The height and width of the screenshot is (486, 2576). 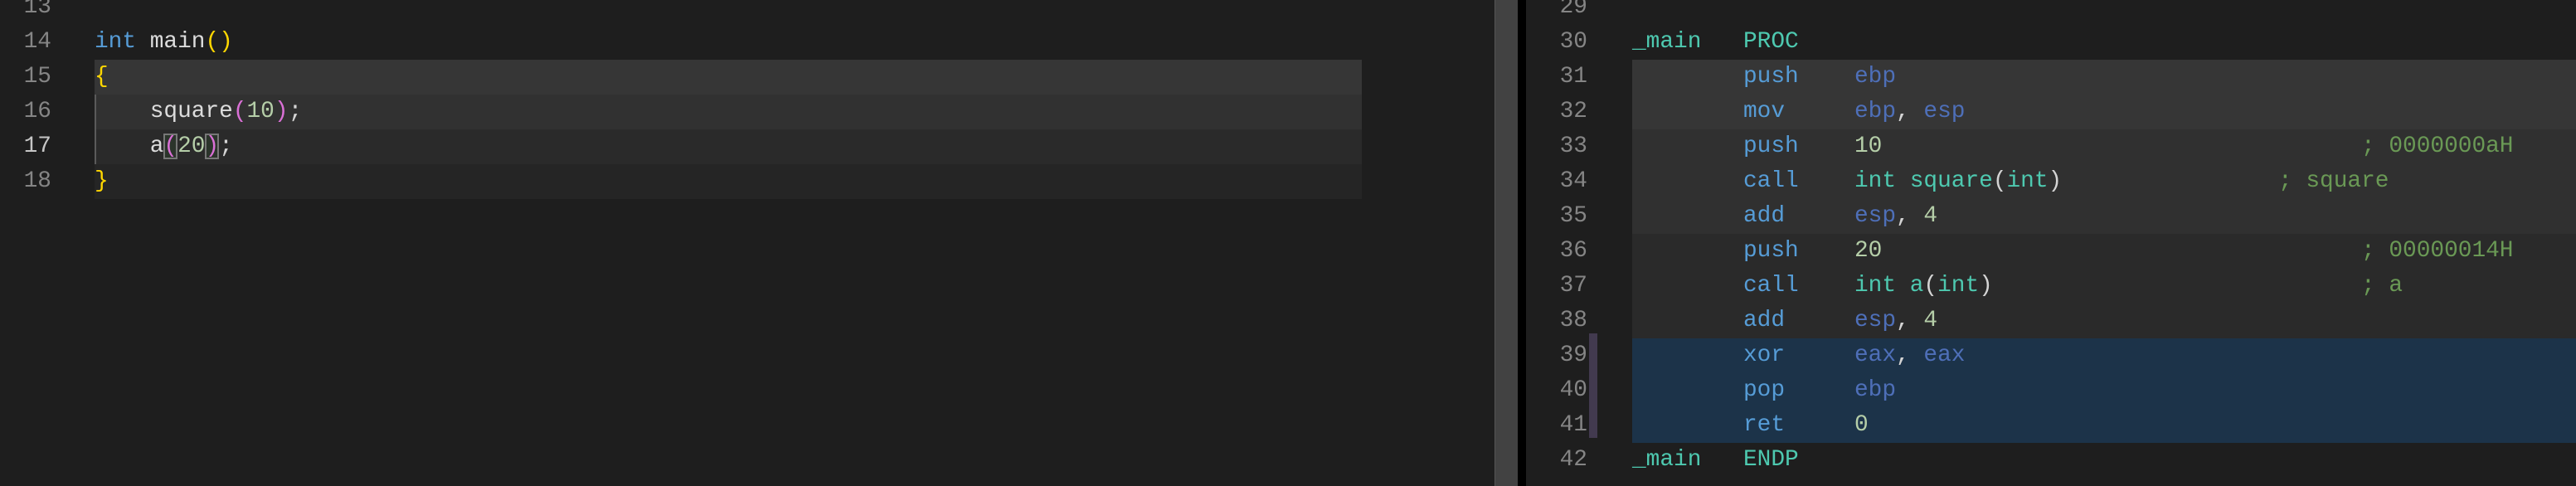 I want to click on code-line: int main(), so click(x=164, y=42).